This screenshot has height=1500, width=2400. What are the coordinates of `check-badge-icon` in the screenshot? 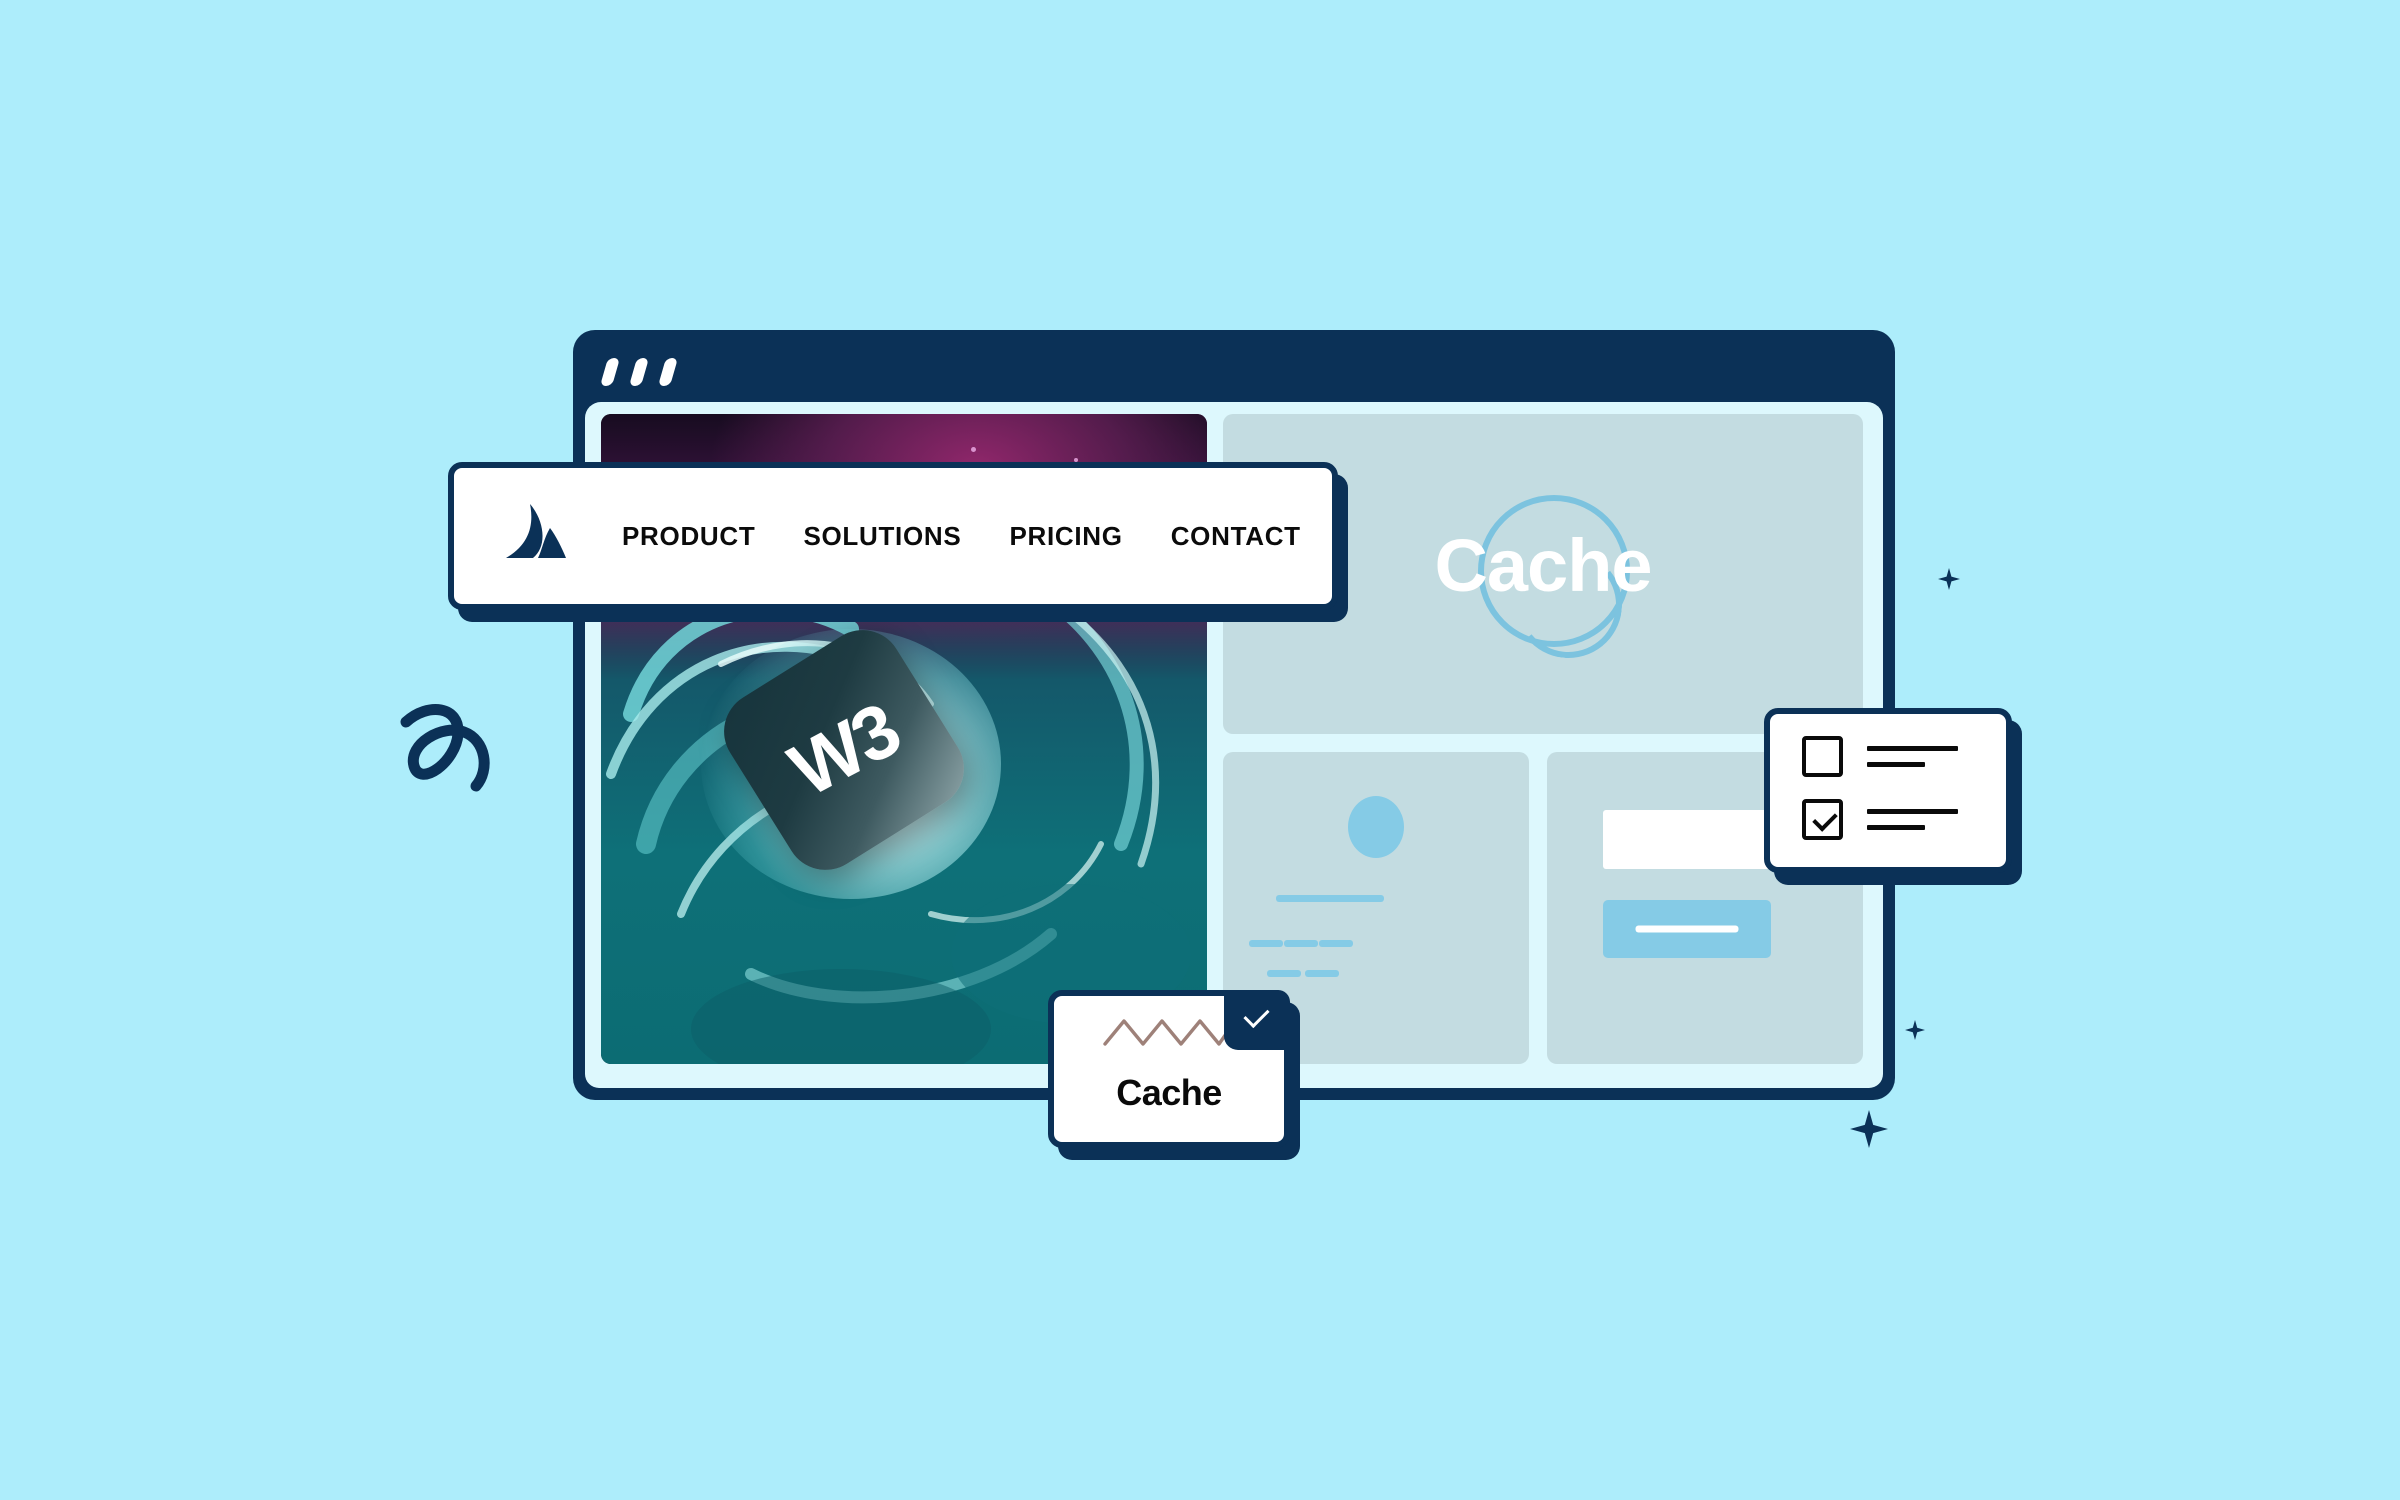 It's located at (1257, 1020).